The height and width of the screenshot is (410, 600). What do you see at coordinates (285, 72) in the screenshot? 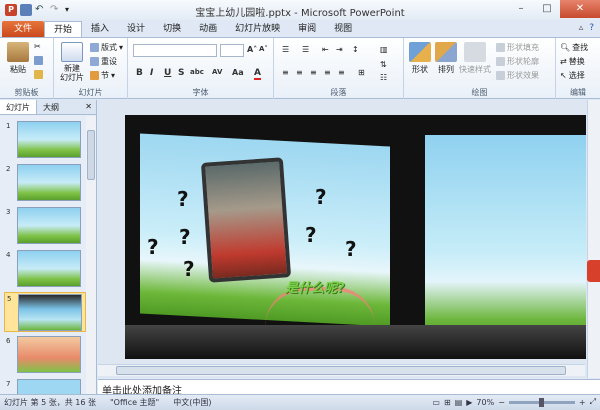
I see `align-left-icon: ≡` at bounding box center [285, 72].